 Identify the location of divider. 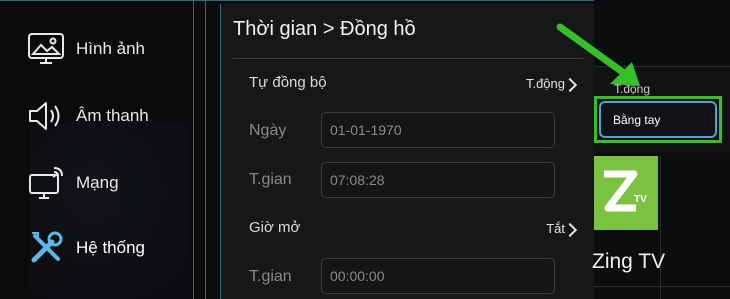
(408, 58).